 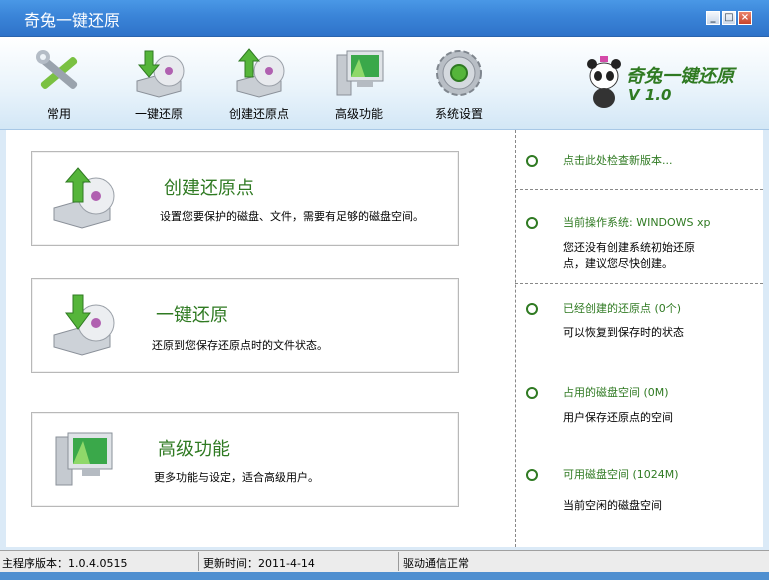 I want to click on brand-logo: 奇兔一键还原 V 1.0, so click(x=674, y=82).